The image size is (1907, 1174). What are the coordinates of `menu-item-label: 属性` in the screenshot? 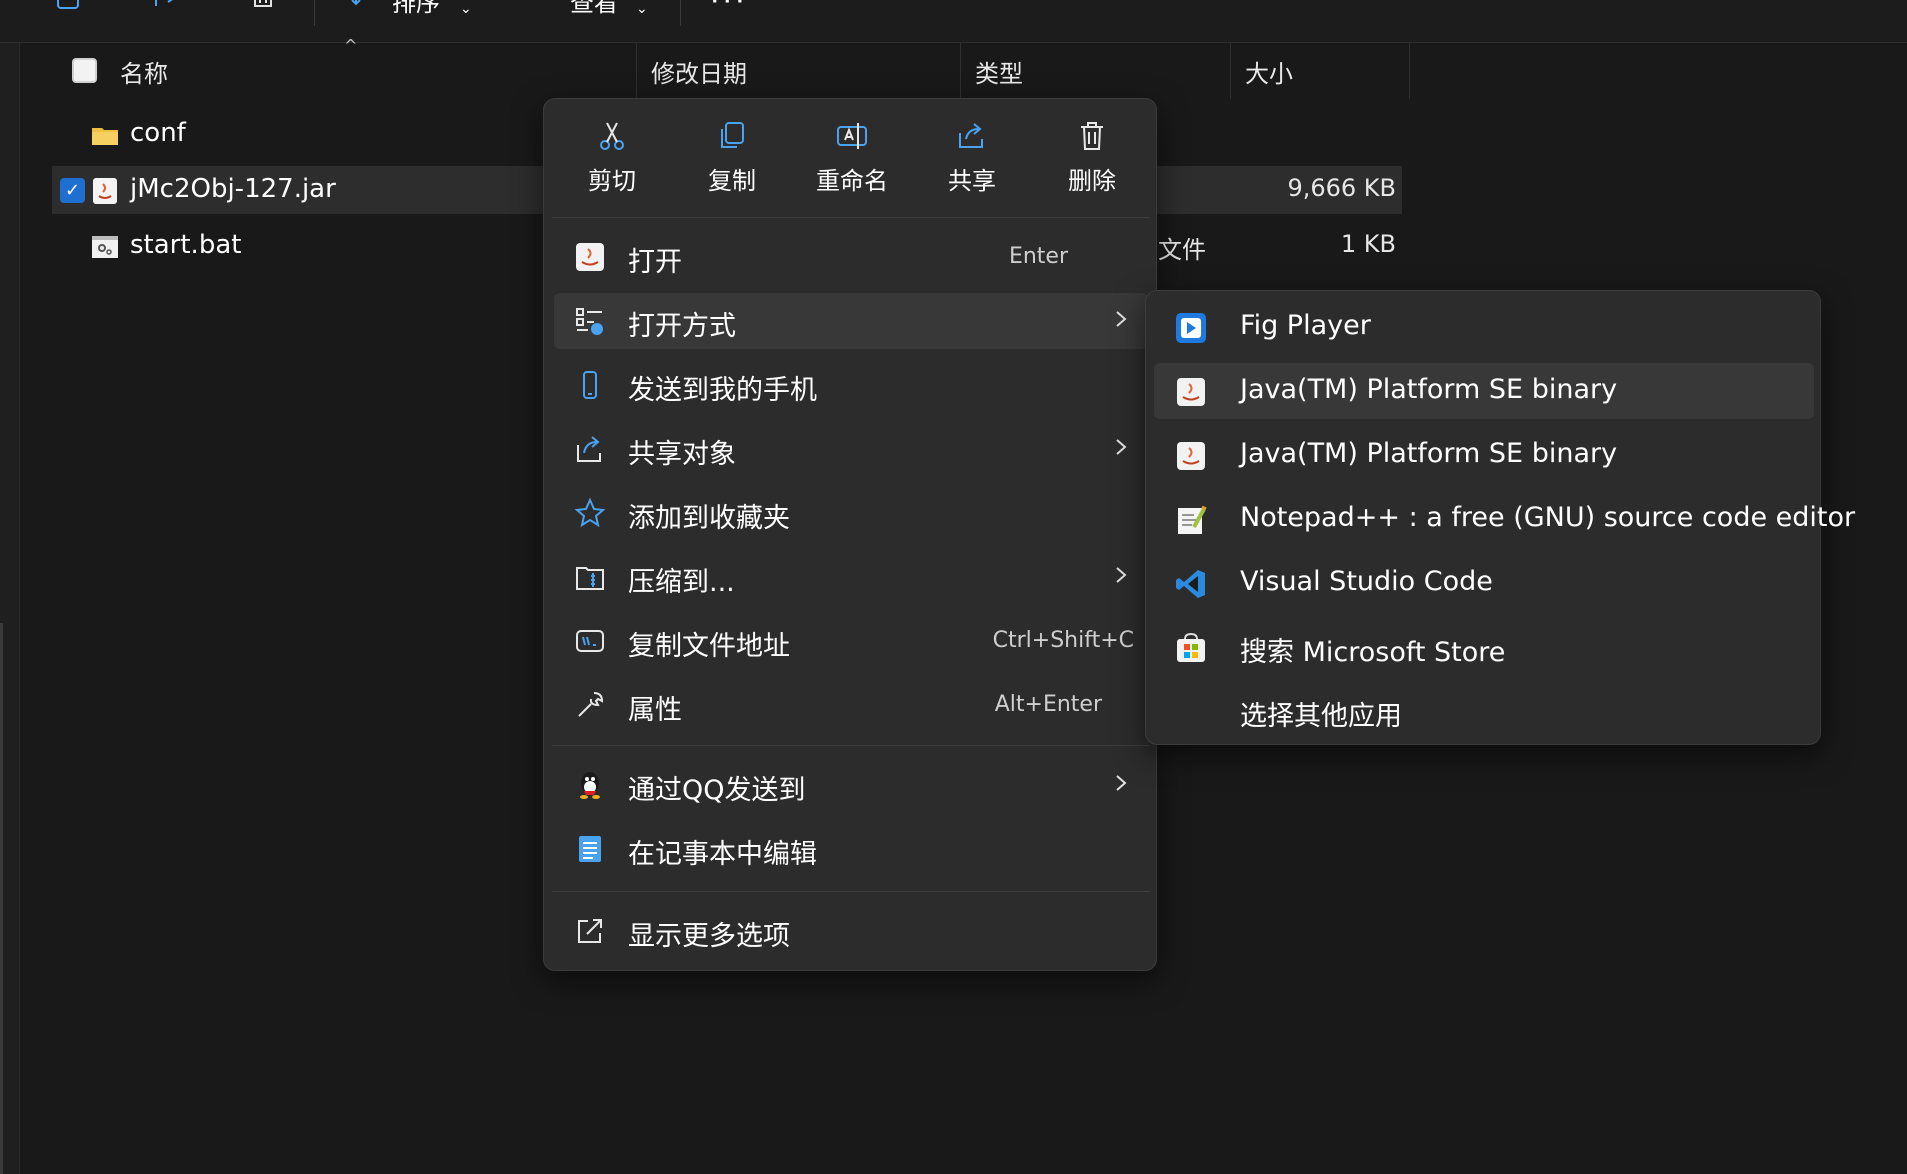 It's located at (655, 710).